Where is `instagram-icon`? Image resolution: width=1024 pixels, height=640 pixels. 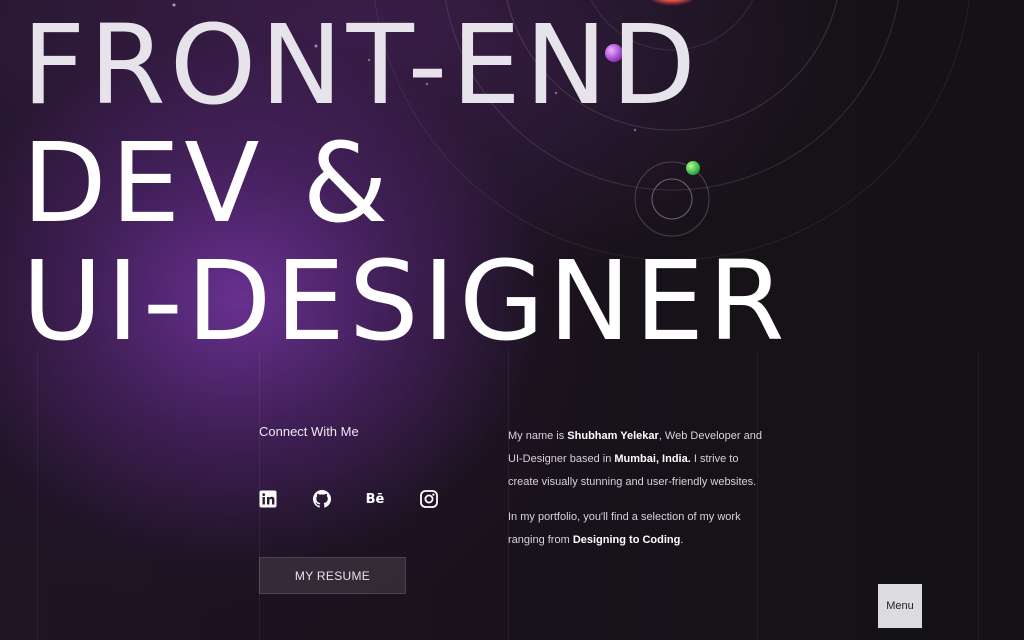
instagram-icon is located at coordinates (429, 499).